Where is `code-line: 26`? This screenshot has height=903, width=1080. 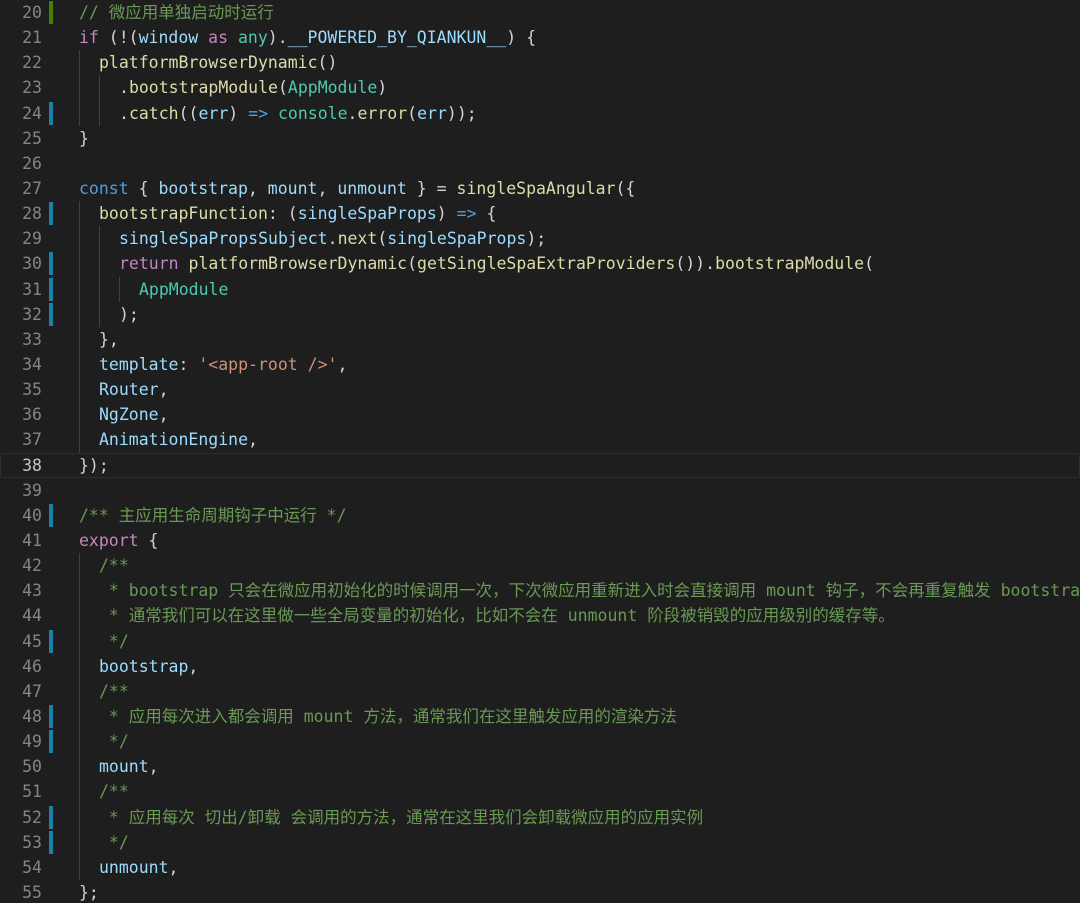
code-line: 26 is located at coordinates (540, 163).